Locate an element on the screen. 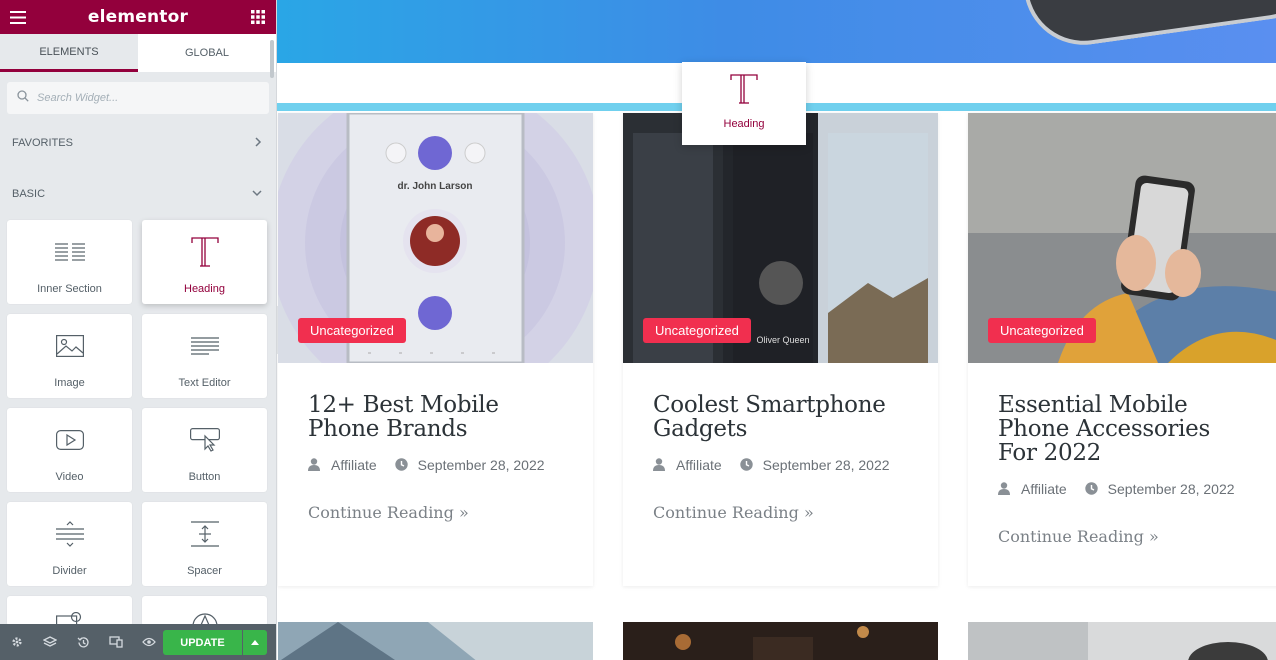 The width and height of the screenshot is (1276, 660). post-thumbnail: Oliver Queen Uncategorized is located at coordinates (780, 238).